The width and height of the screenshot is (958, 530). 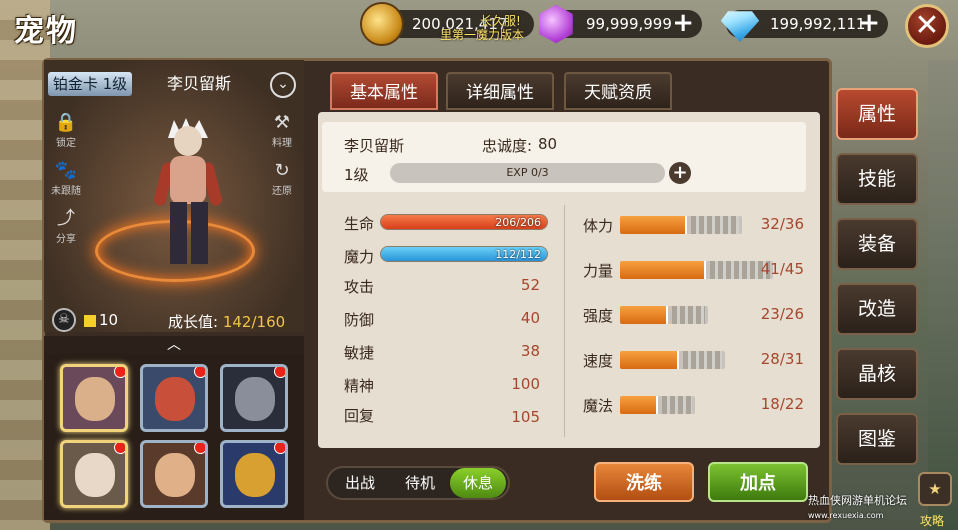 I want to click on growth-value: 成长值: 142/160, so click(x=227, y=322).